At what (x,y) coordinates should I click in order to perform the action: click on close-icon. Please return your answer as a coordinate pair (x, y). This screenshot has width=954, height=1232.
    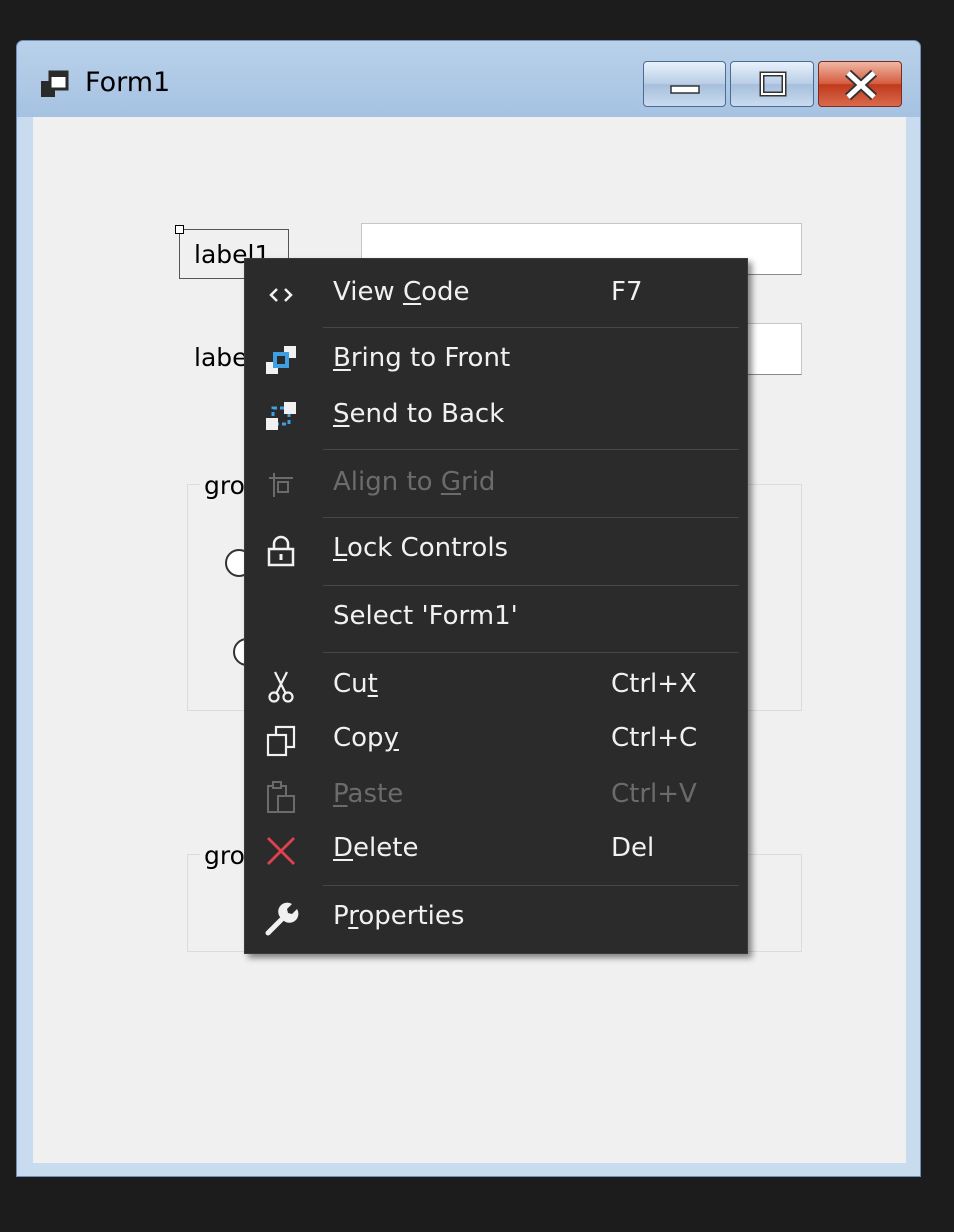
    Looking at the image, I should click on (861, 85).